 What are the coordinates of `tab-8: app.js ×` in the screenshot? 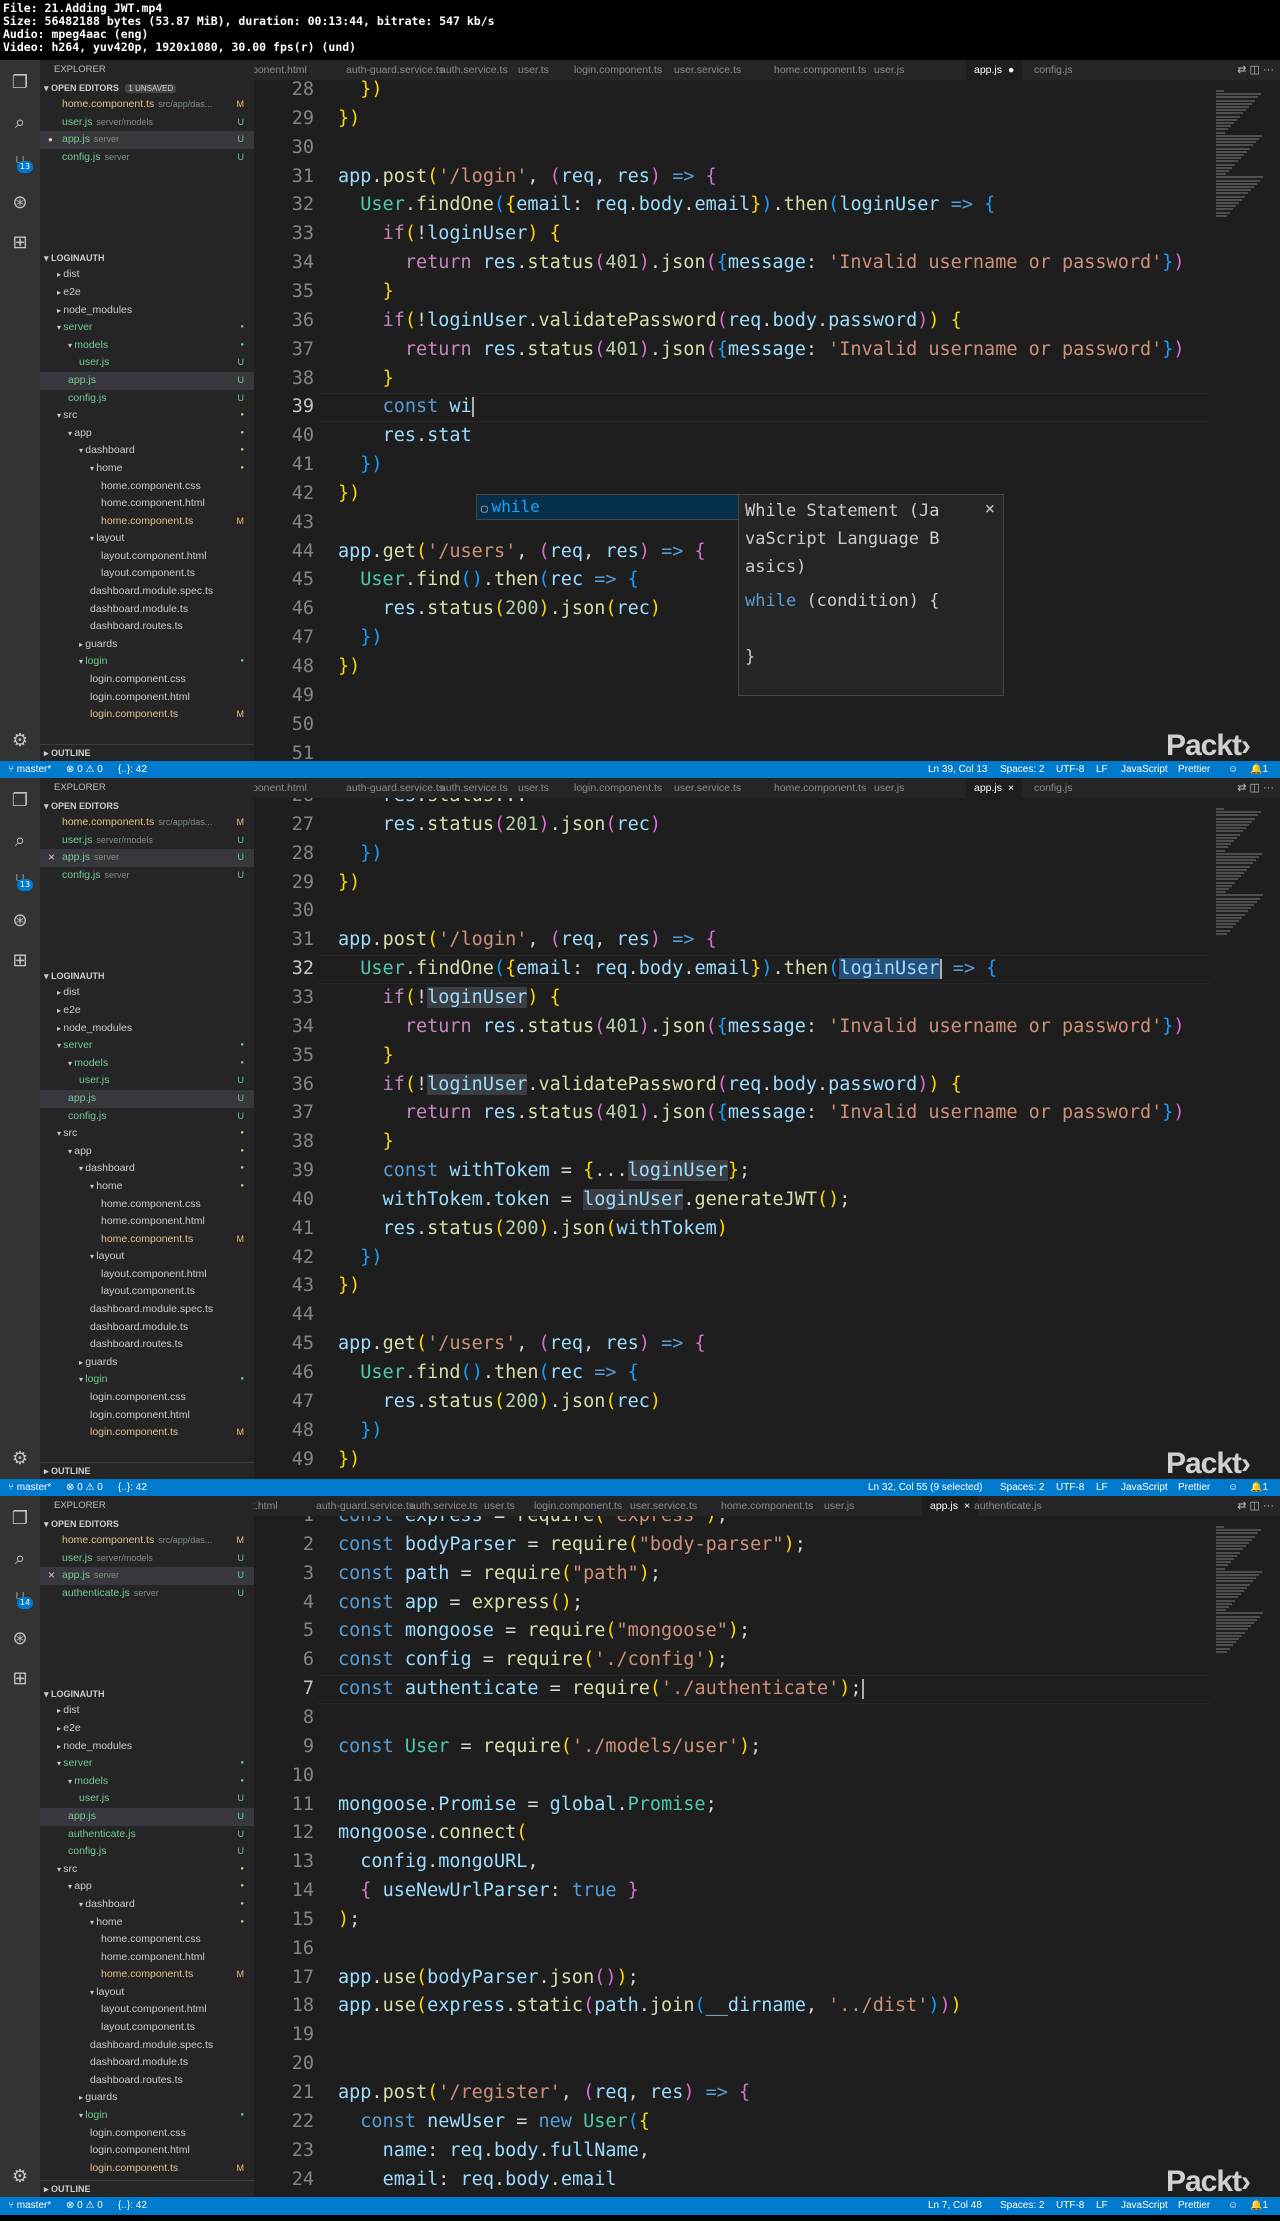 It's located at (950, 1506).